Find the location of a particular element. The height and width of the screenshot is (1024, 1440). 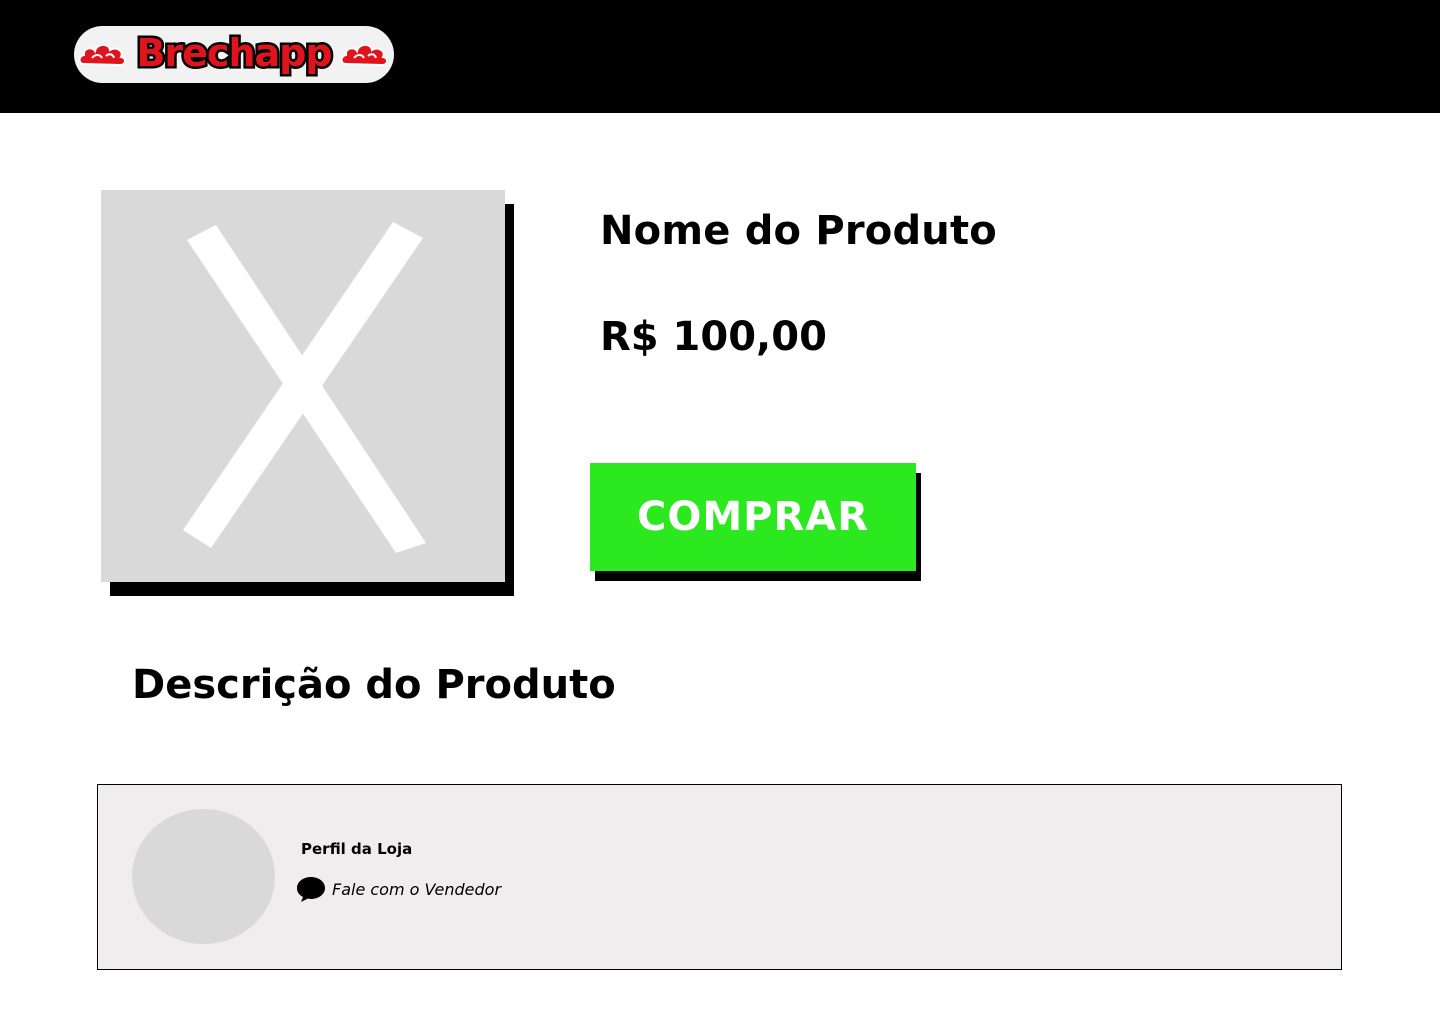

buy-button-wrap: COMPRAR is located at coordinates (755, 522).